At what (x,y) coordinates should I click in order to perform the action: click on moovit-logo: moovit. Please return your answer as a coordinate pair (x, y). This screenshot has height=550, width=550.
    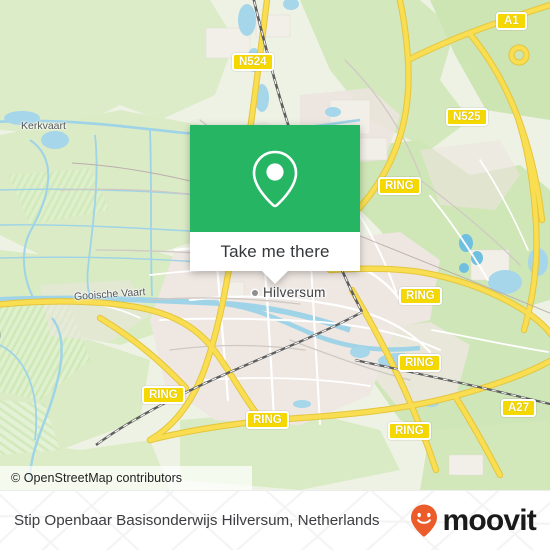
    Looking at the image, I should click on (473, 521).